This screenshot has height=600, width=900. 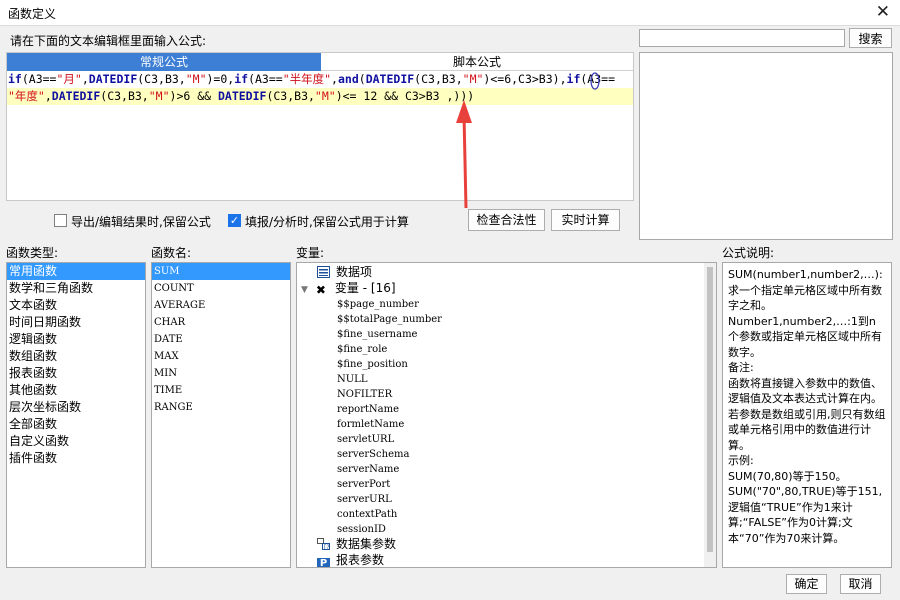 I want to click on close-icon: ✕, so click(x=883, y=12).